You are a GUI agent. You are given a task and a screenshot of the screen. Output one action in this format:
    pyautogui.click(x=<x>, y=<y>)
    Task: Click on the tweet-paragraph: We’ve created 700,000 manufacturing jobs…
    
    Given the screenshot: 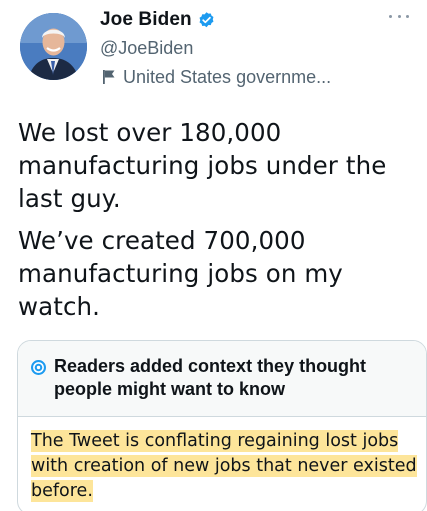 What is the action you would take?
    pyautogui.click(x=180, y=273)
    